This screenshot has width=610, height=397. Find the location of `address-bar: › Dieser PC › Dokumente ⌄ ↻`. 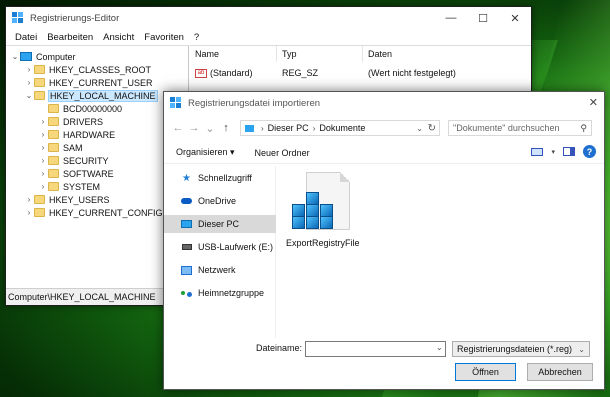

address-bar: › Dieser PC › Dokumente ⌄ ↻ is located at coordinates (340, 128).